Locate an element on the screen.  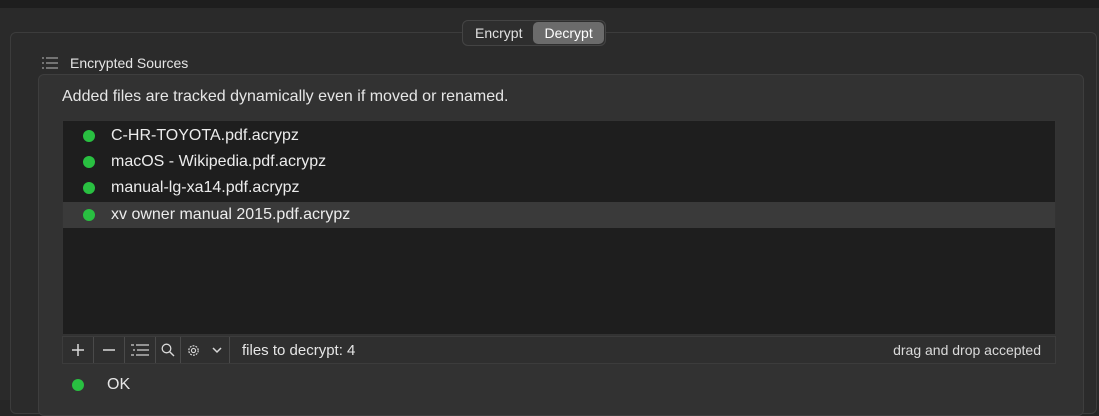
status-text: OK is located at coordinates (119, 384).